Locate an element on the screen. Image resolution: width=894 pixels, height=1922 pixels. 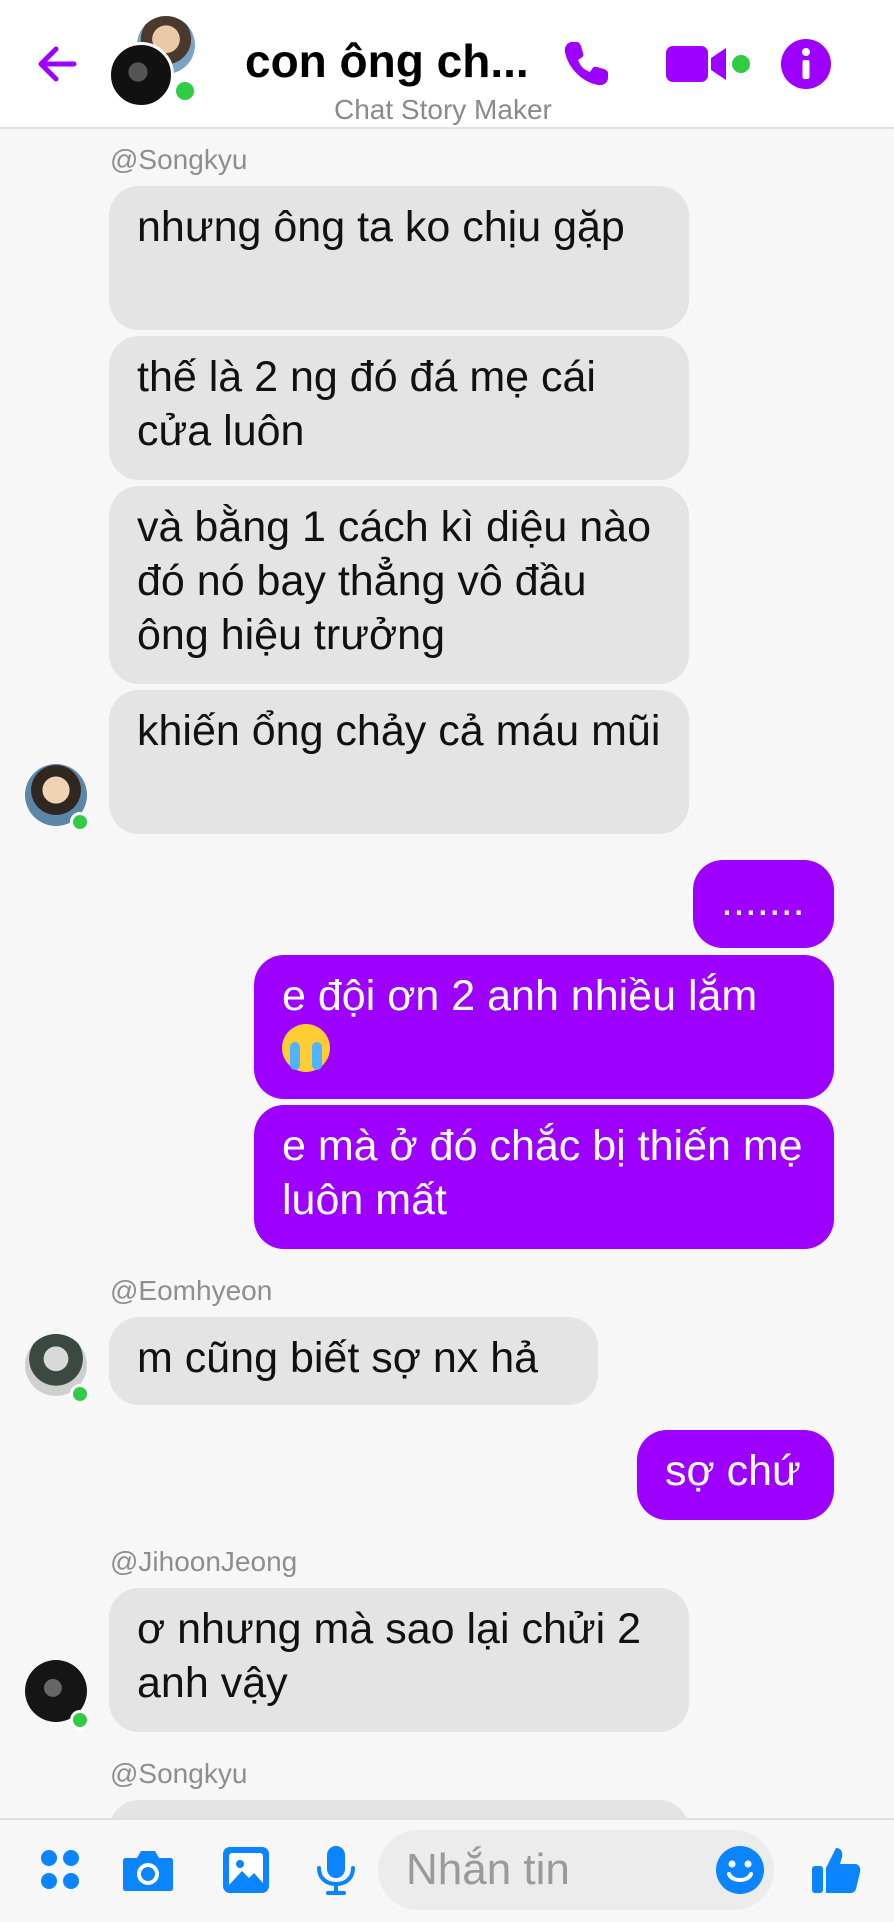
info-icon is located at coordinates (806, 64).